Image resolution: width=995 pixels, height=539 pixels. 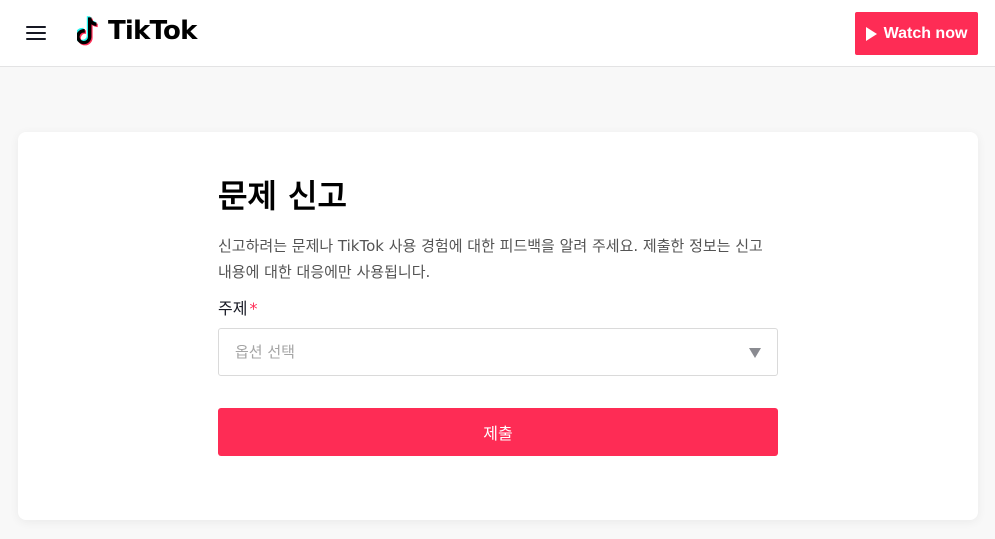 I want to click on brand-name: TikTok, so click(x=152, y=31).